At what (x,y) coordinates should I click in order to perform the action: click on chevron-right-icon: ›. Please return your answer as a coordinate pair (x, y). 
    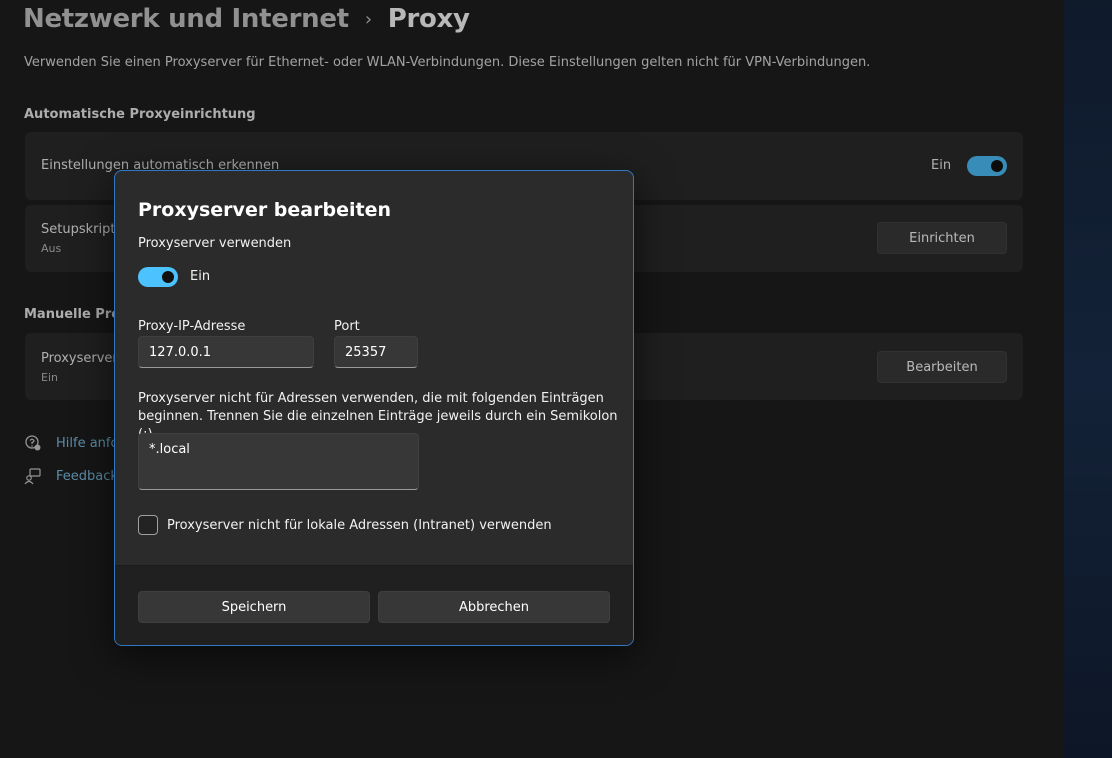
    Looking at the image, I should click on (368, 19).